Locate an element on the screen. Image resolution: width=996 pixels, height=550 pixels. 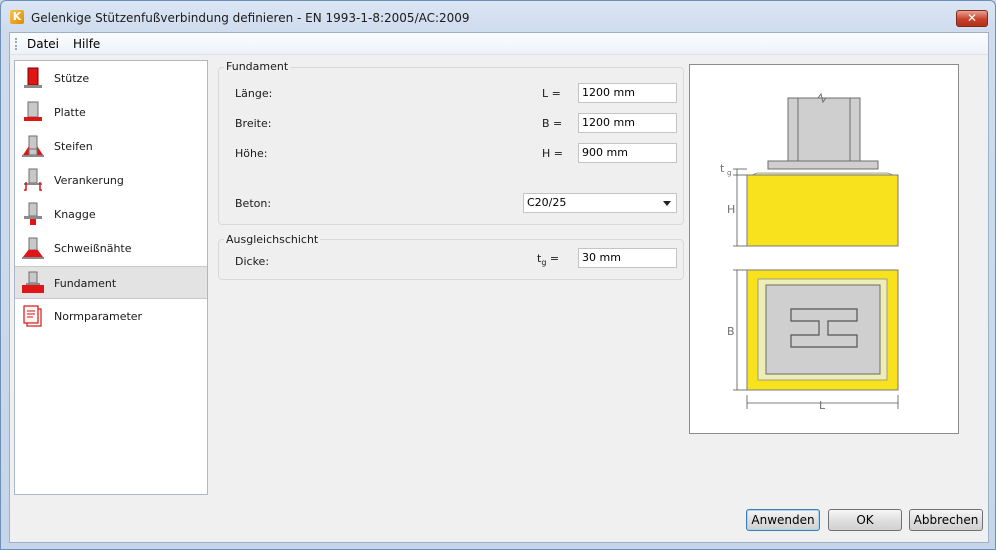
ok-button: OK is located at coordinates (865, 520).